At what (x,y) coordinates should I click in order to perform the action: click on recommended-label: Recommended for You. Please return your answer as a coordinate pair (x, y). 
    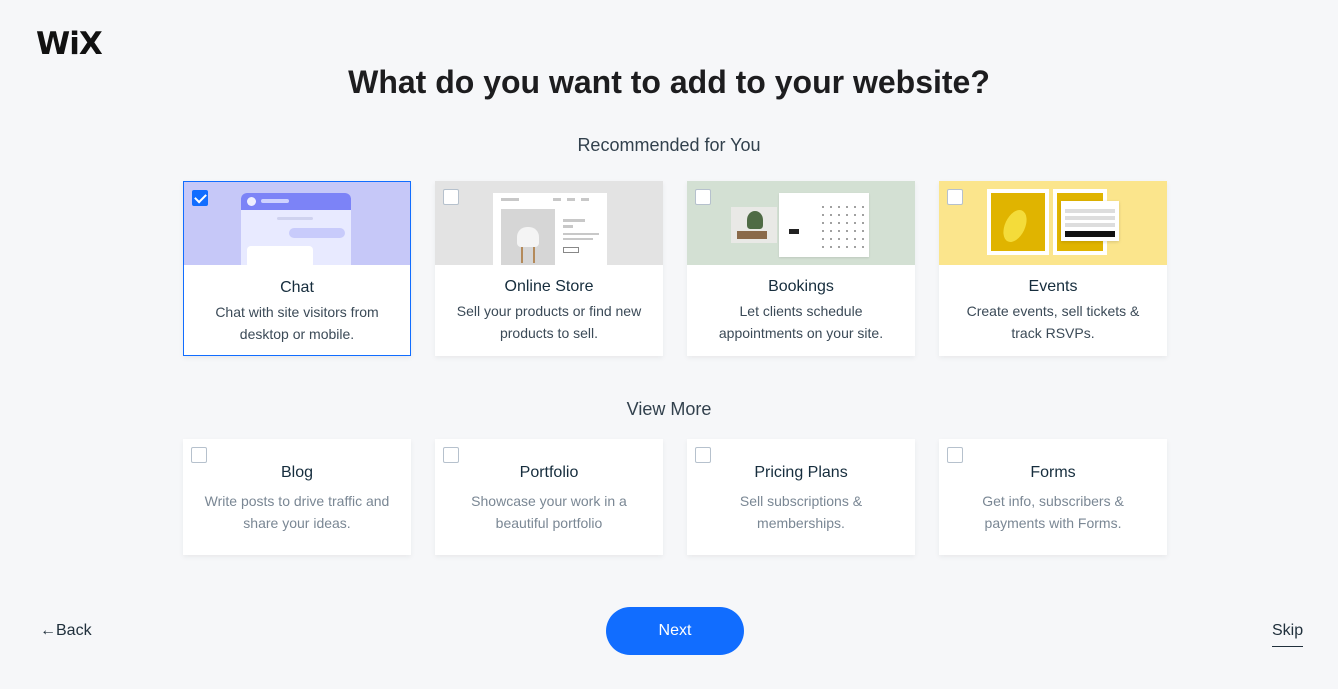
    Looking at the image, I should click on (669, 145).